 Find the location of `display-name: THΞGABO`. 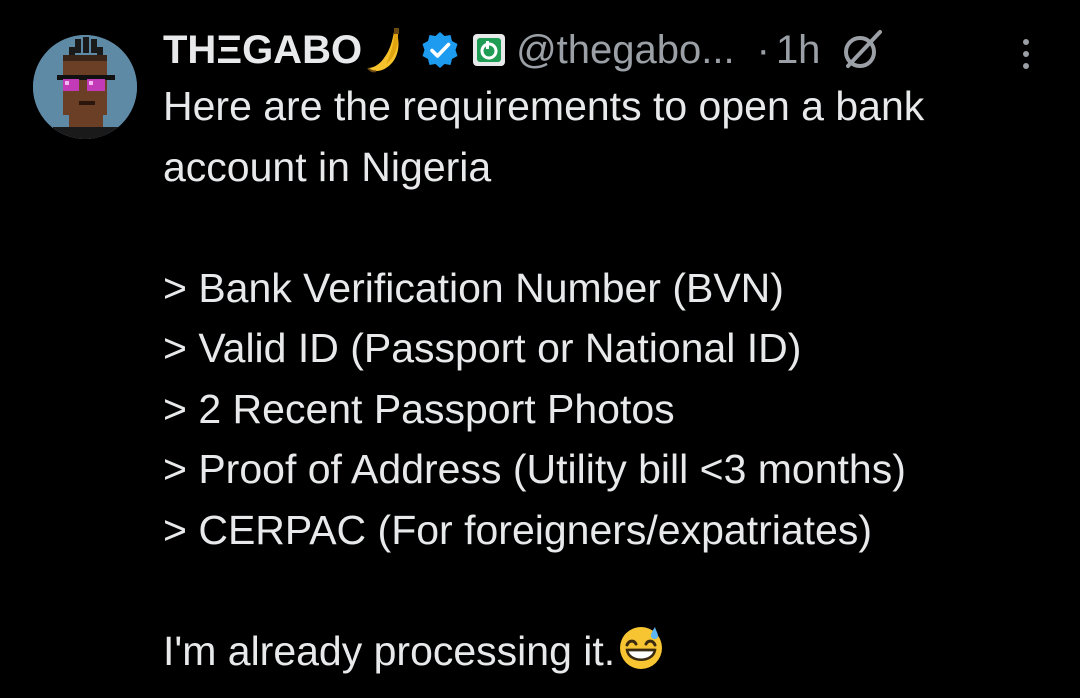

display-name: THΞGABO is located at coordinates (262, 50).